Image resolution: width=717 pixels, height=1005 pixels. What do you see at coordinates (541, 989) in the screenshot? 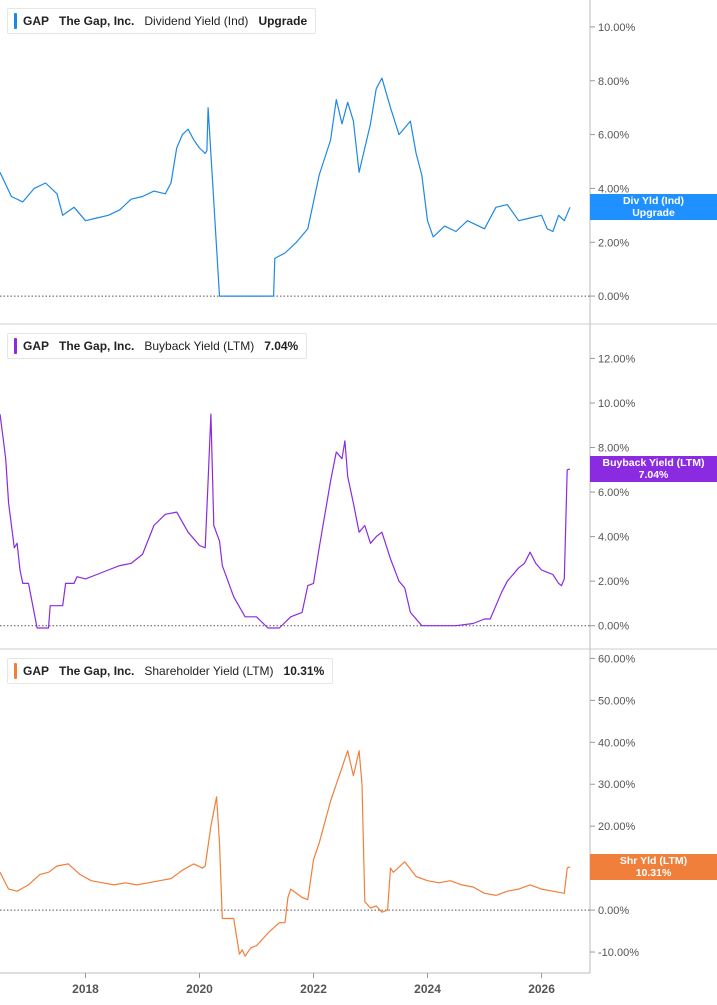
I see `x-tick-label: 2026` at bounding box center [541, 989].